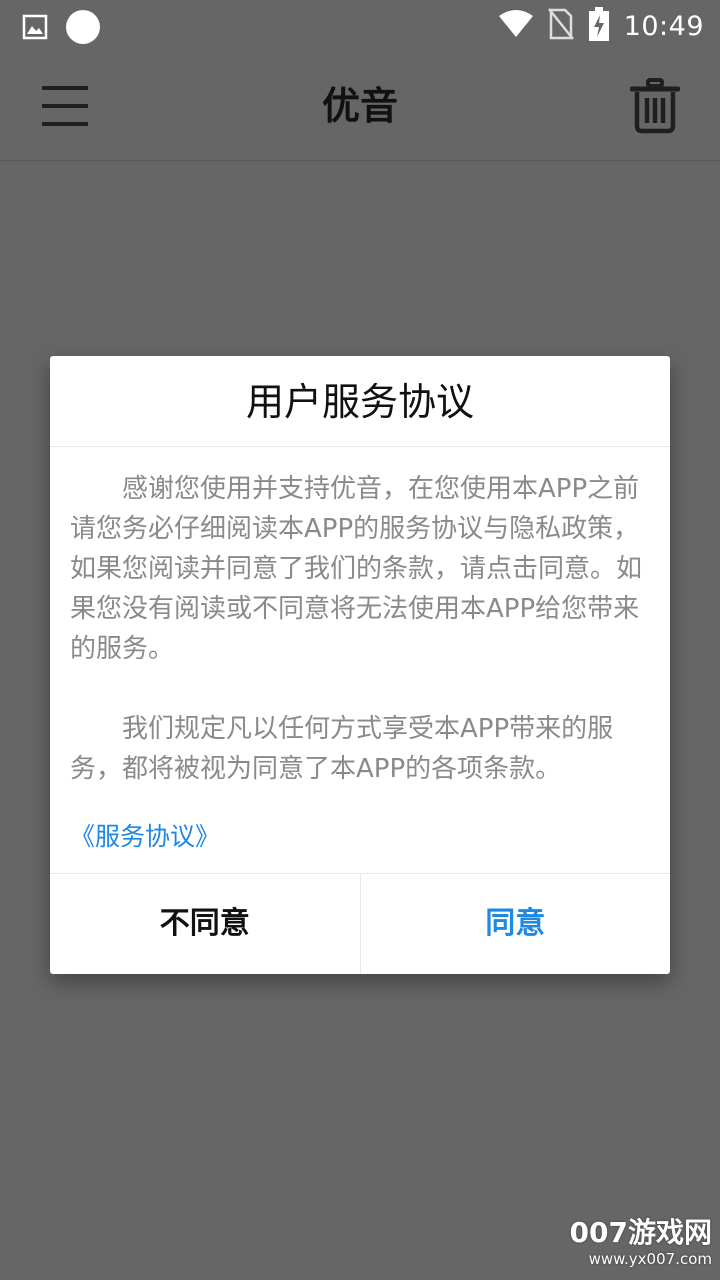  I want to click on watermark: 007游戏网 www.yx007.com, so click(637, 1246).